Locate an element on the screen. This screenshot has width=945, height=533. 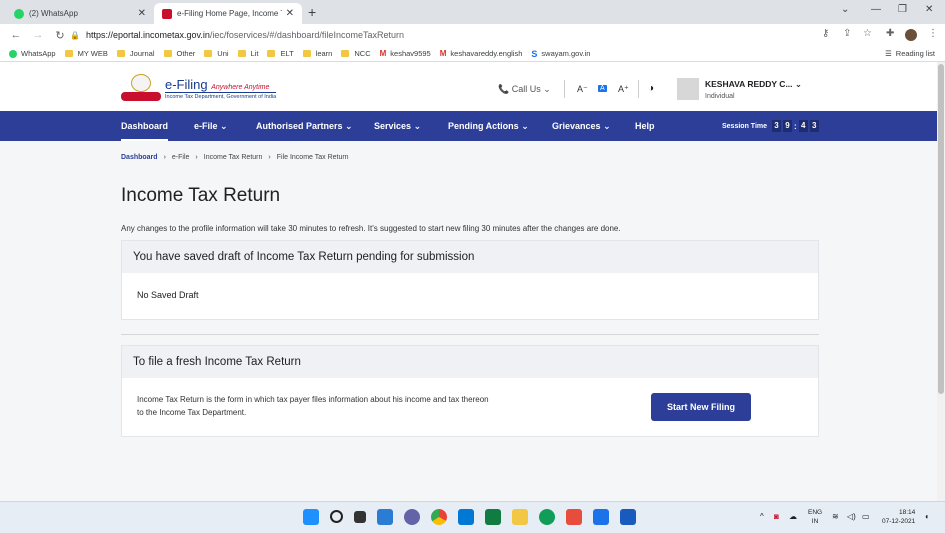
forward-icon: → is located at coordinates (38, 35).